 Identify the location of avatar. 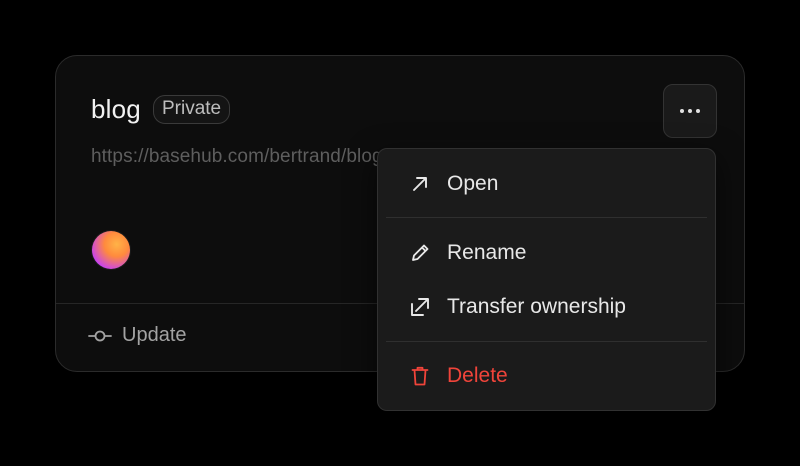
(111, 250).